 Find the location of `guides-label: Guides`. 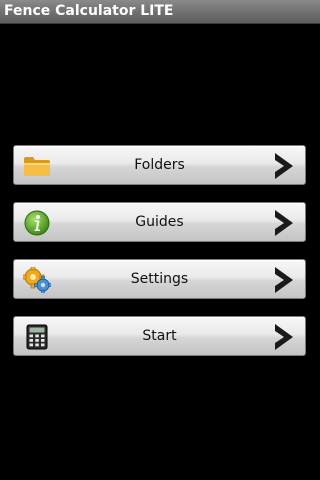

guides-label: Guides is located at coordinates (159, 222).